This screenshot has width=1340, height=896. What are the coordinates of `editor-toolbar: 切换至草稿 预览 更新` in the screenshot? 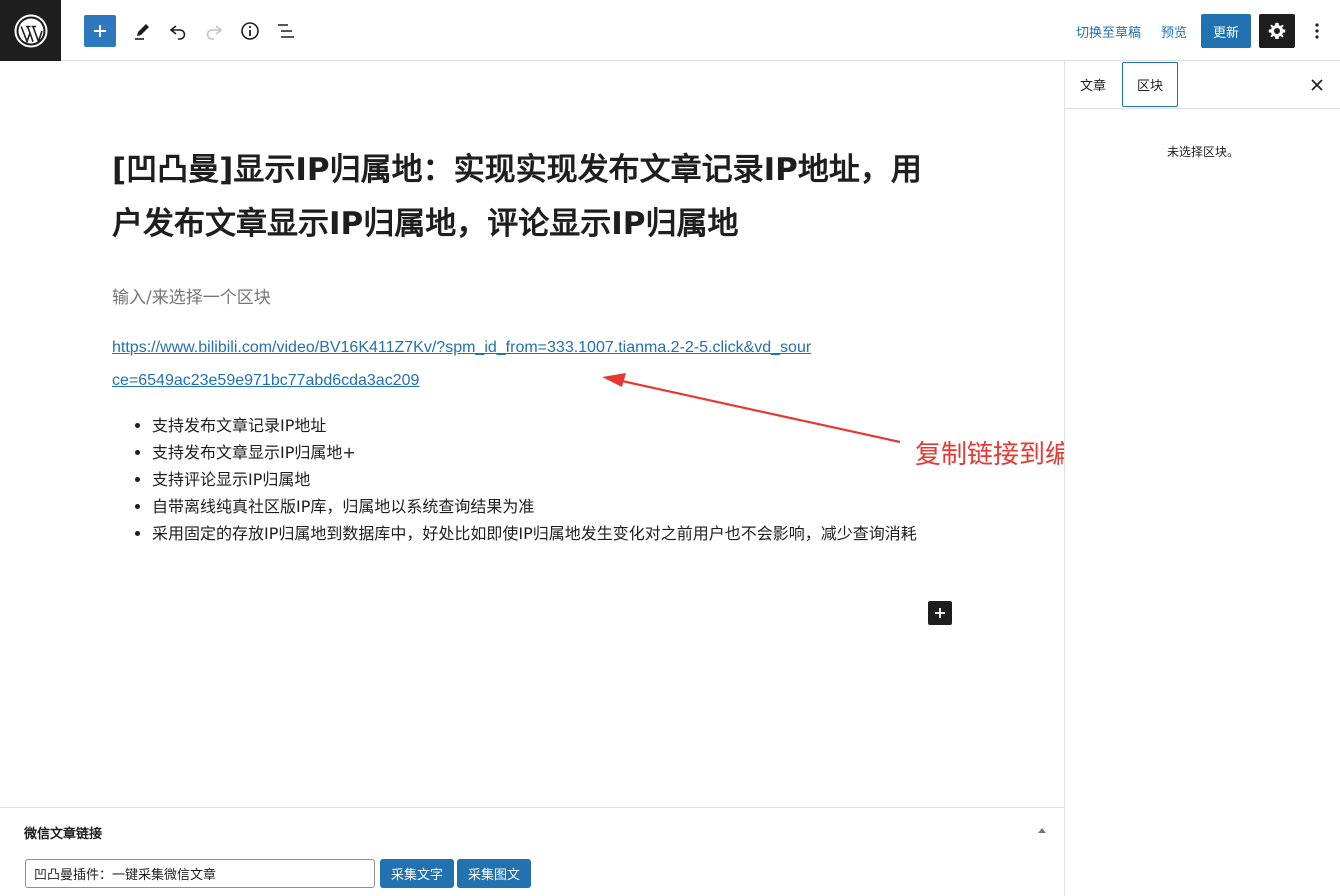 It's located at (670, 30).